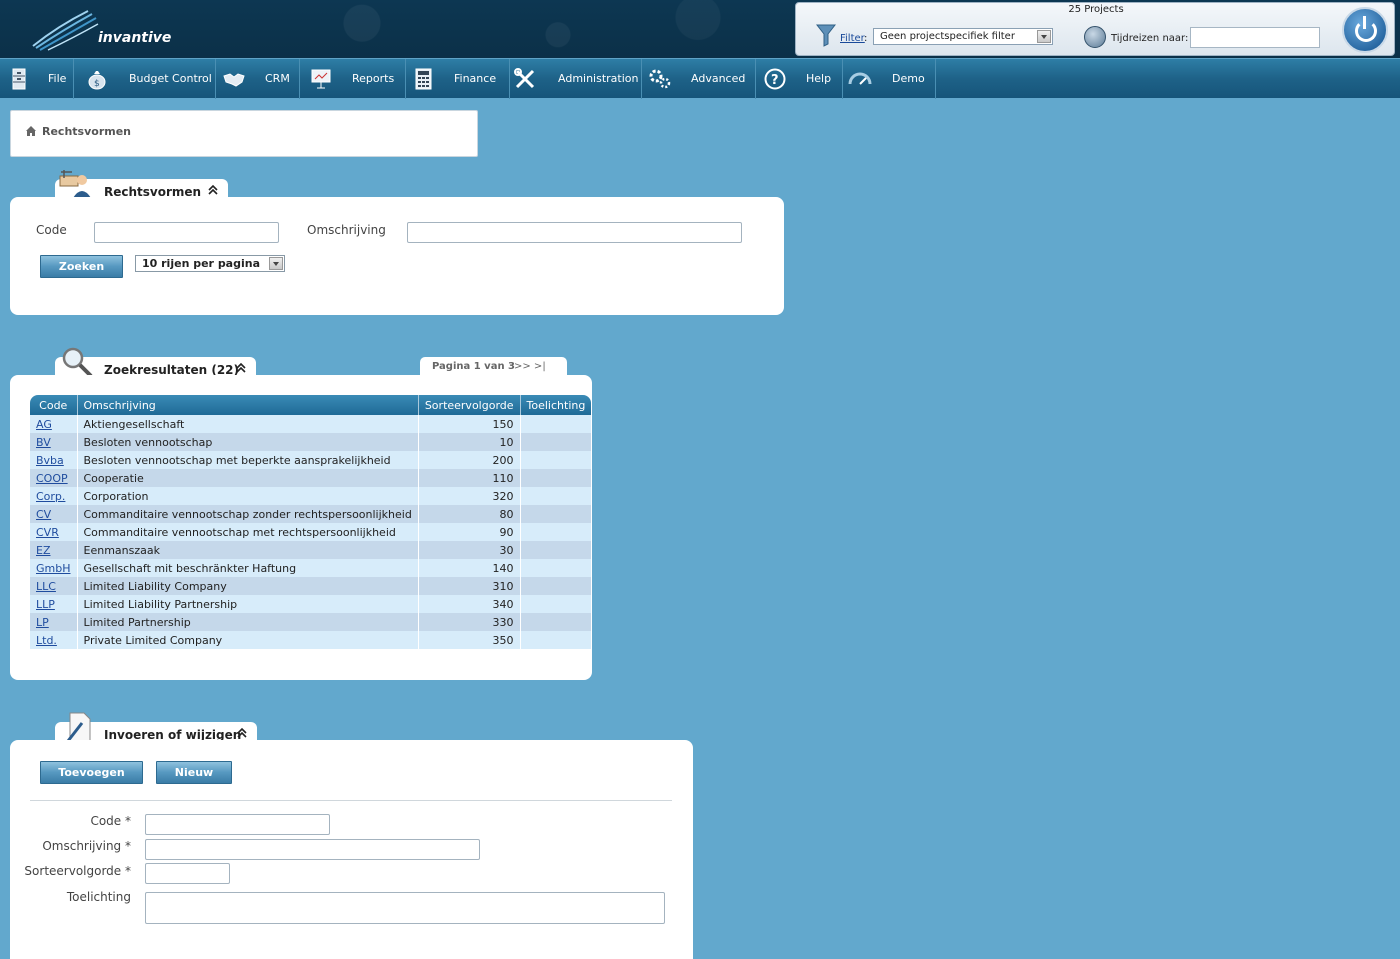 The image size is (1400, 959). Describe the element at coordinates (405, 908) in the screenshot. I see `edit-toelichting-textarea` at that location.